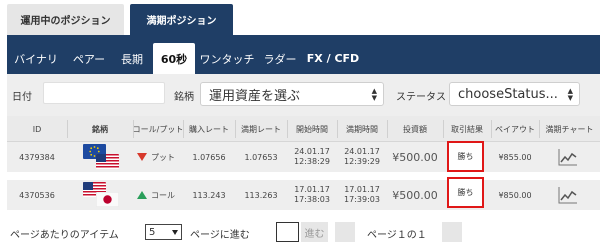 The width and height of the screenshot is (600, 252). Describe the element at coordinates (104, 93) in the screenshot. I see `date-input` at that location.